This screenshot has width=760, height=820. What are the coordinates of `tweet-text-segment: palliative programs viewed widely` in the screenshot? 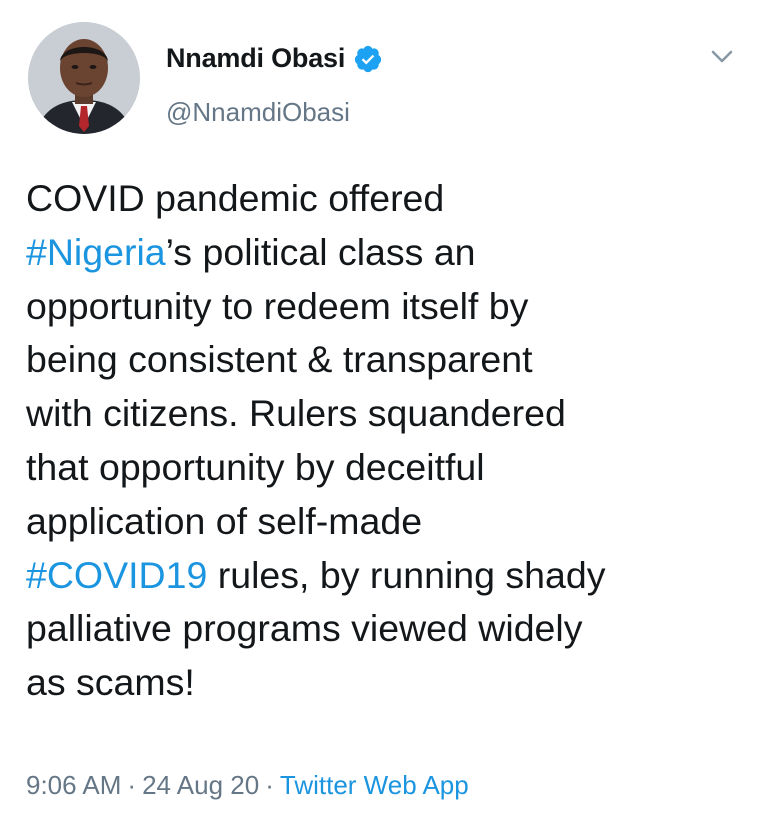 It's located at (304, 628).